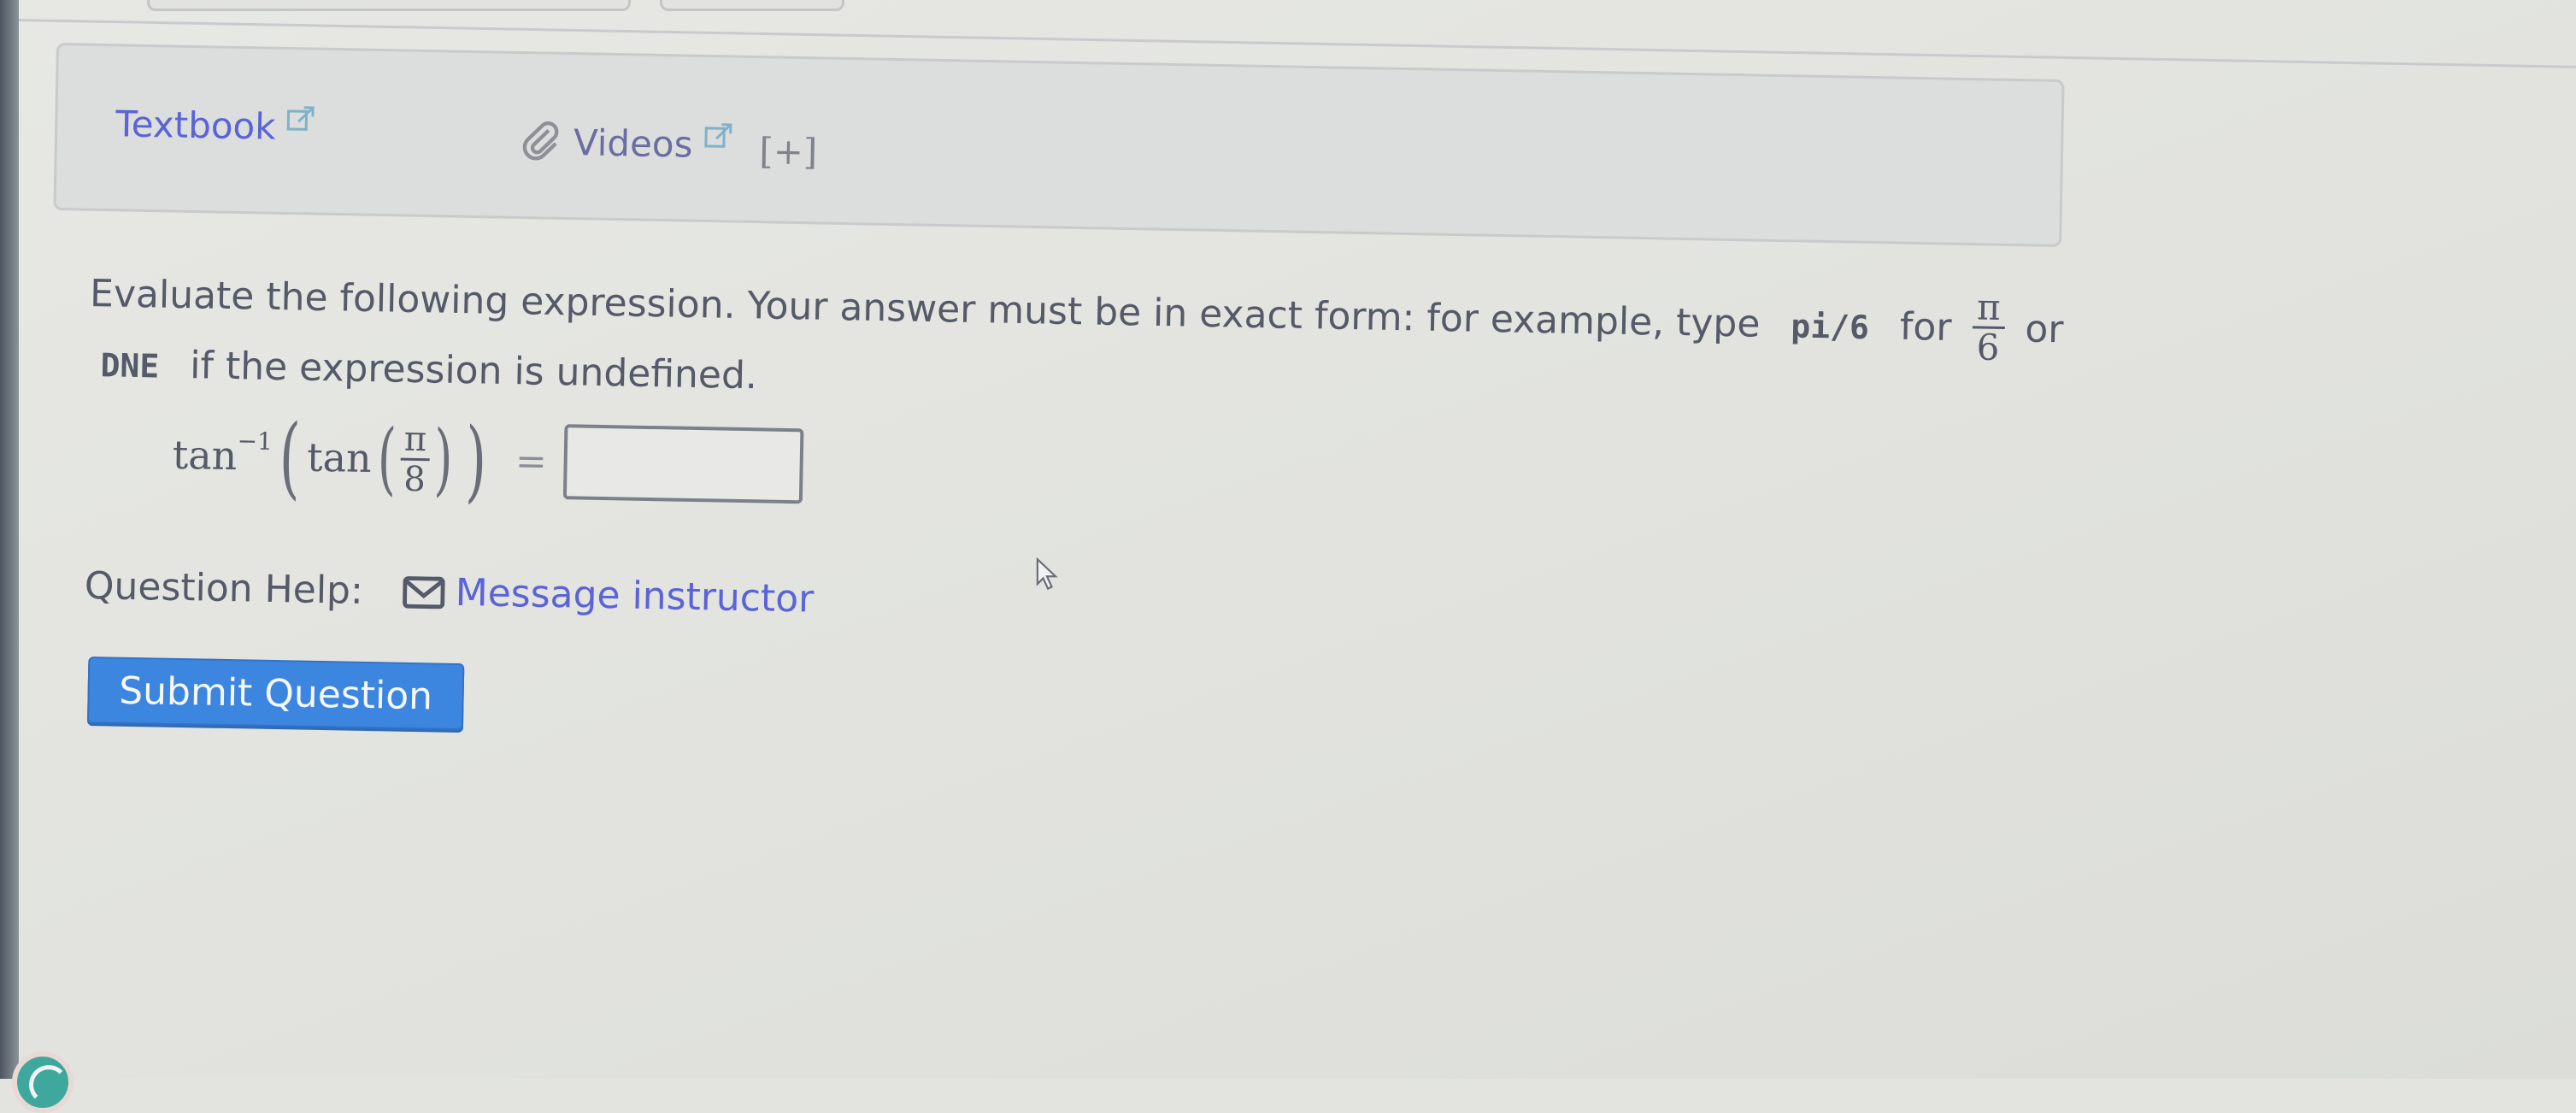 The width and height of the screenshot is (2576, 1113). I want to click on top-tab-right, so click(752, 5).